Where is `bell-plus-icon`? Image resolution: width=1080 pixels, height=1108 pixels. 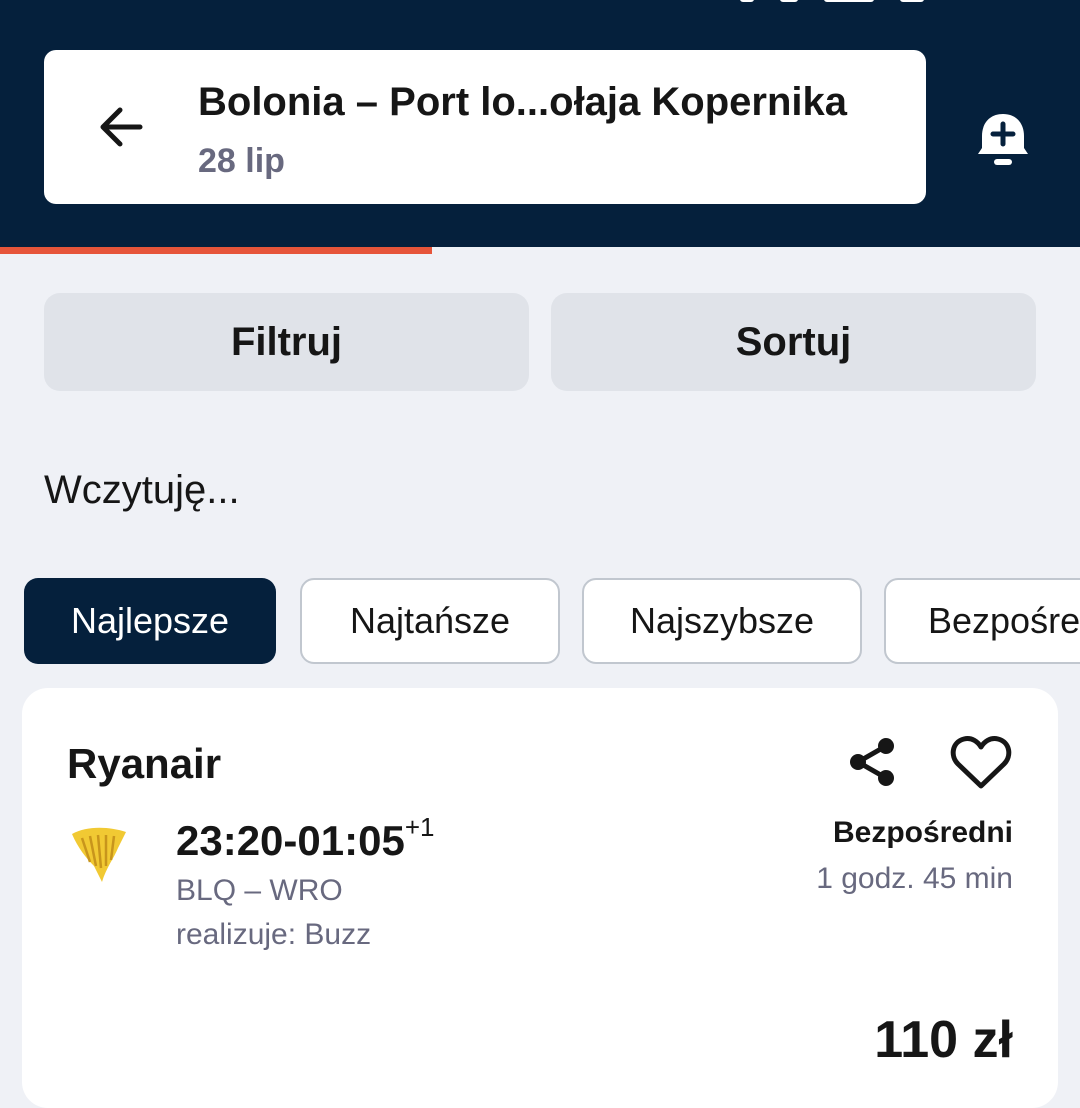
bell-plus-icon is located at coordinates (1003, 139).